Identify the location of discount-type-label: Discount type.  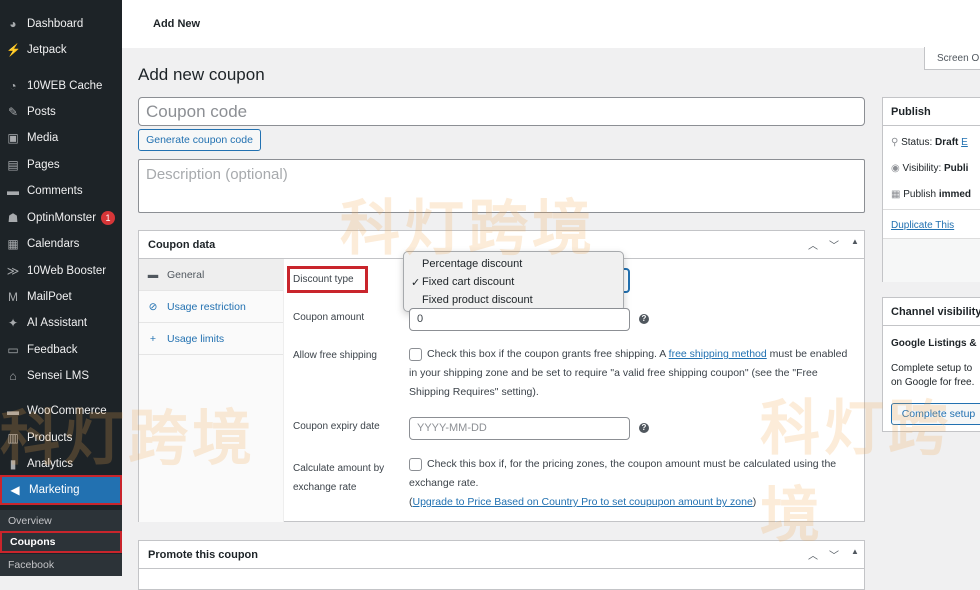
(323, 279).